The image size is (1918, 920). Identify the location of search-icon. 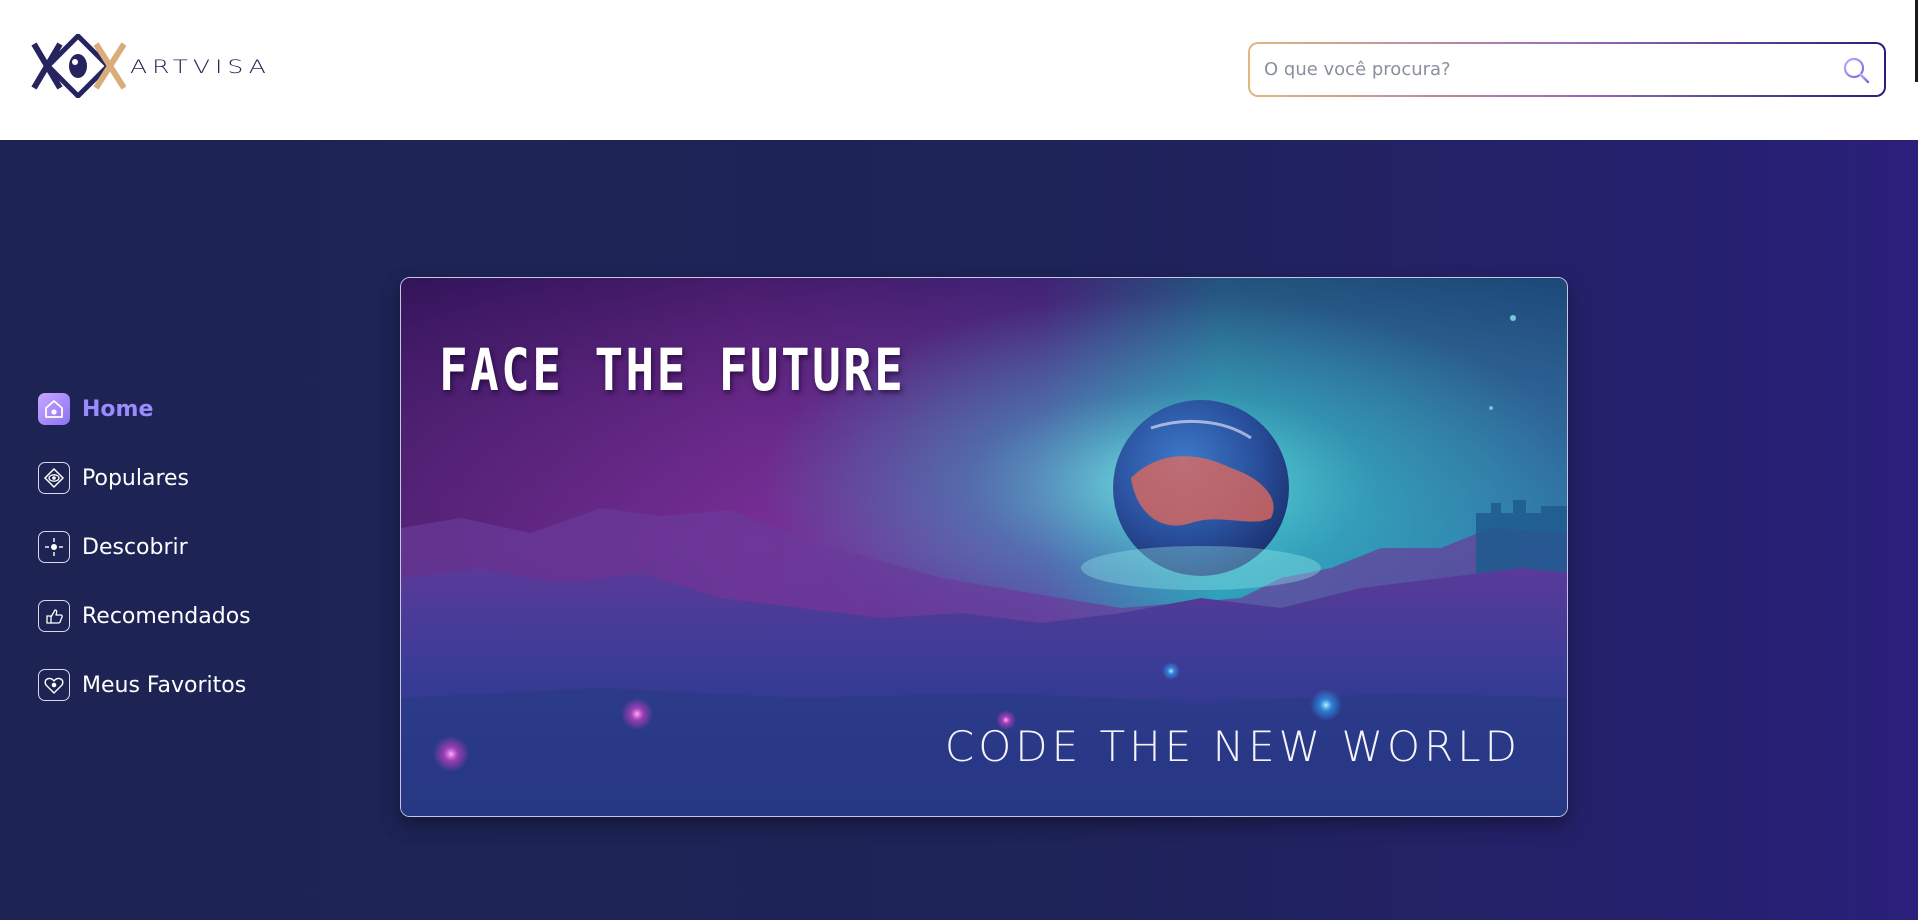
(1856, 70).